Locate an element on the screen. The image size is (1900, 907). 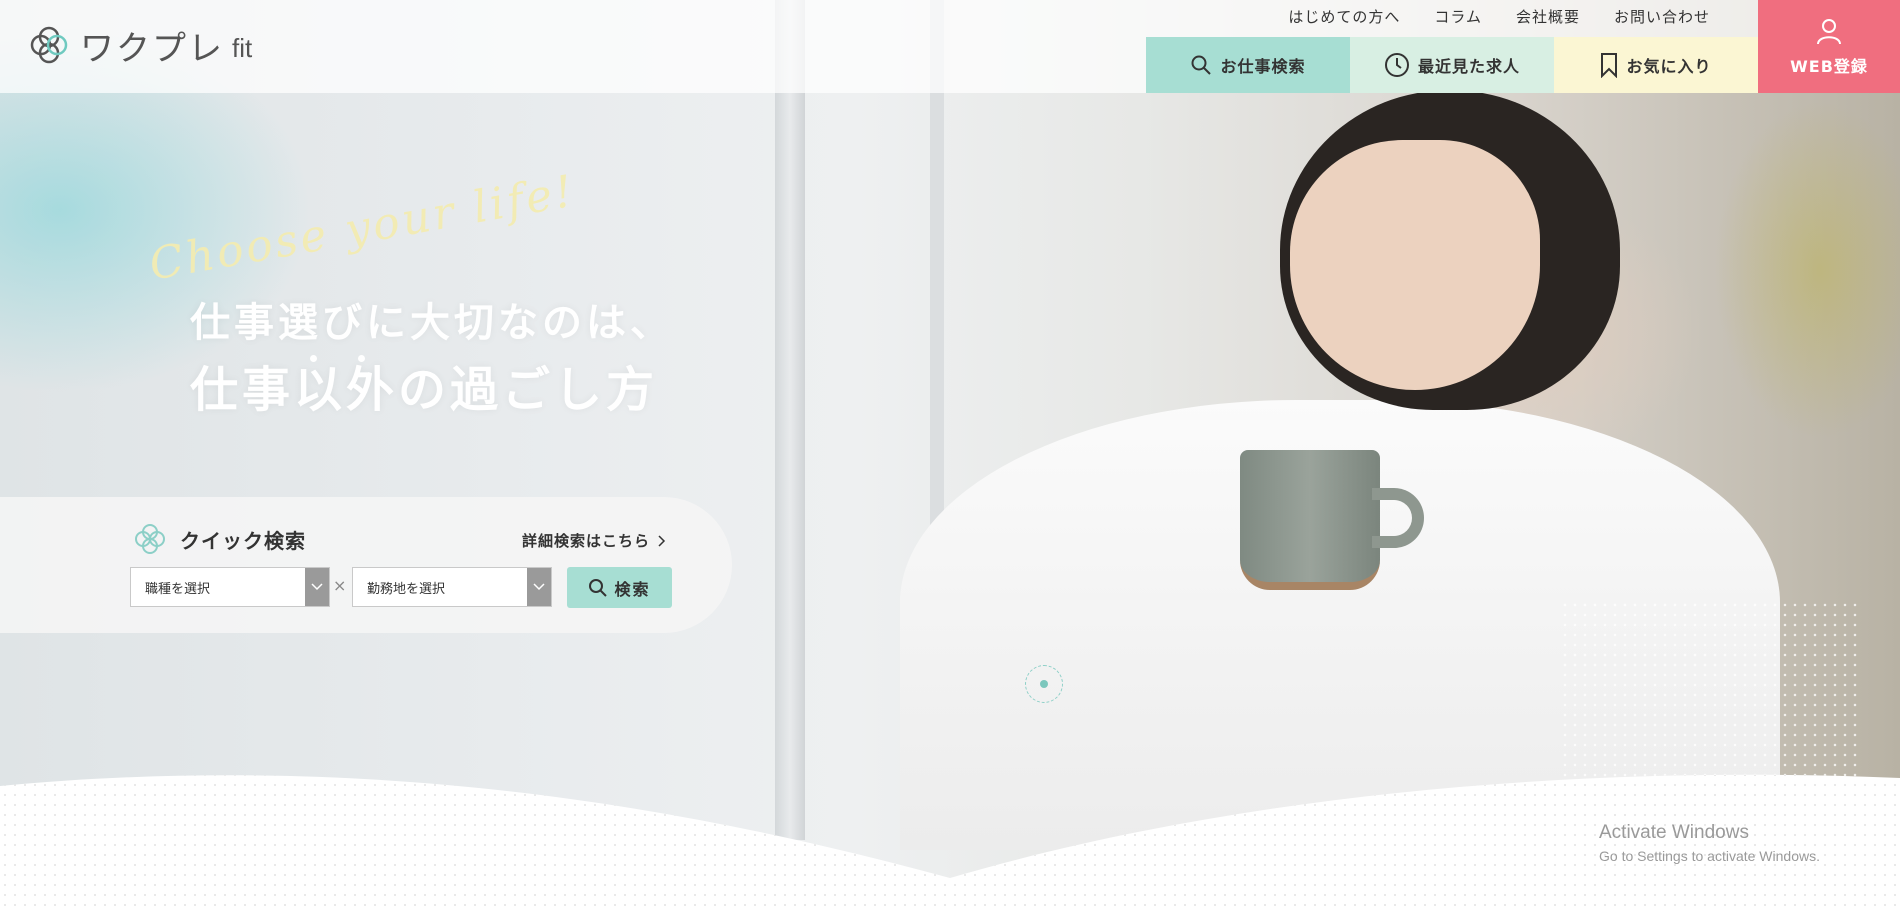
detailed-search-link: 詳細検索はこちら is located at coordinates (594, 540).